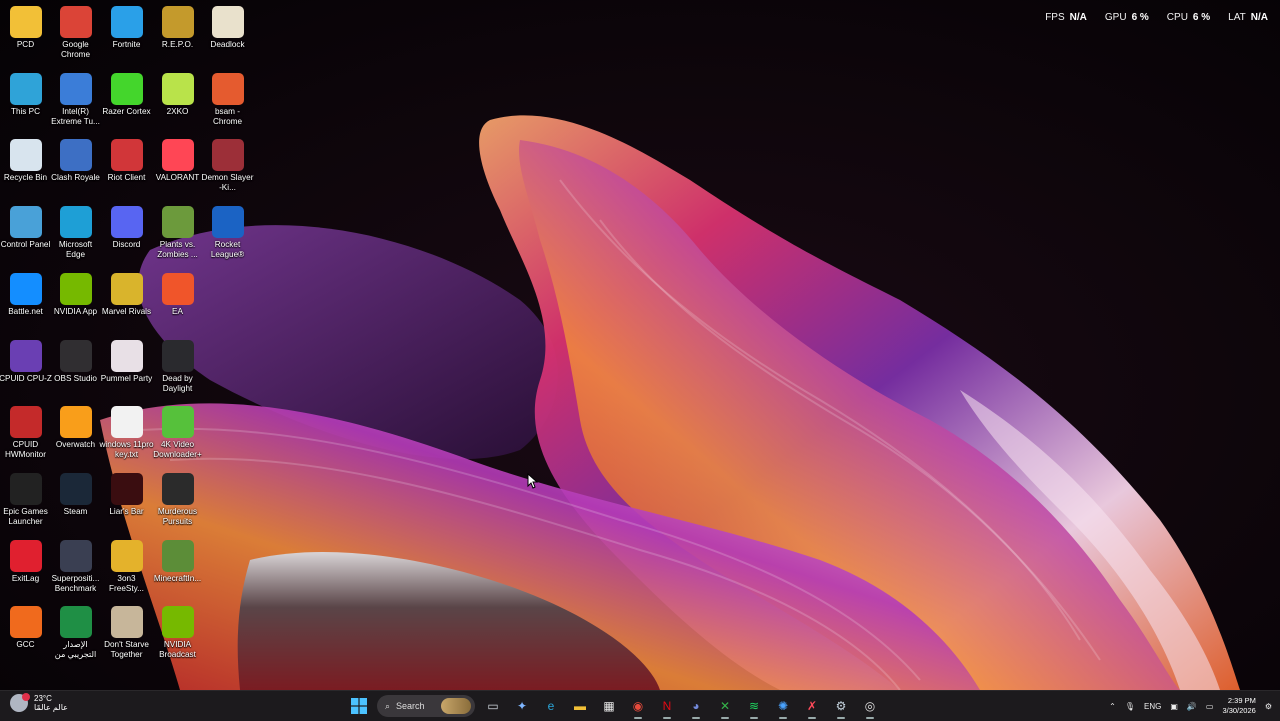  I want to click on desktop-icon-label: 4K Video Downloader+, so click(177, 450).